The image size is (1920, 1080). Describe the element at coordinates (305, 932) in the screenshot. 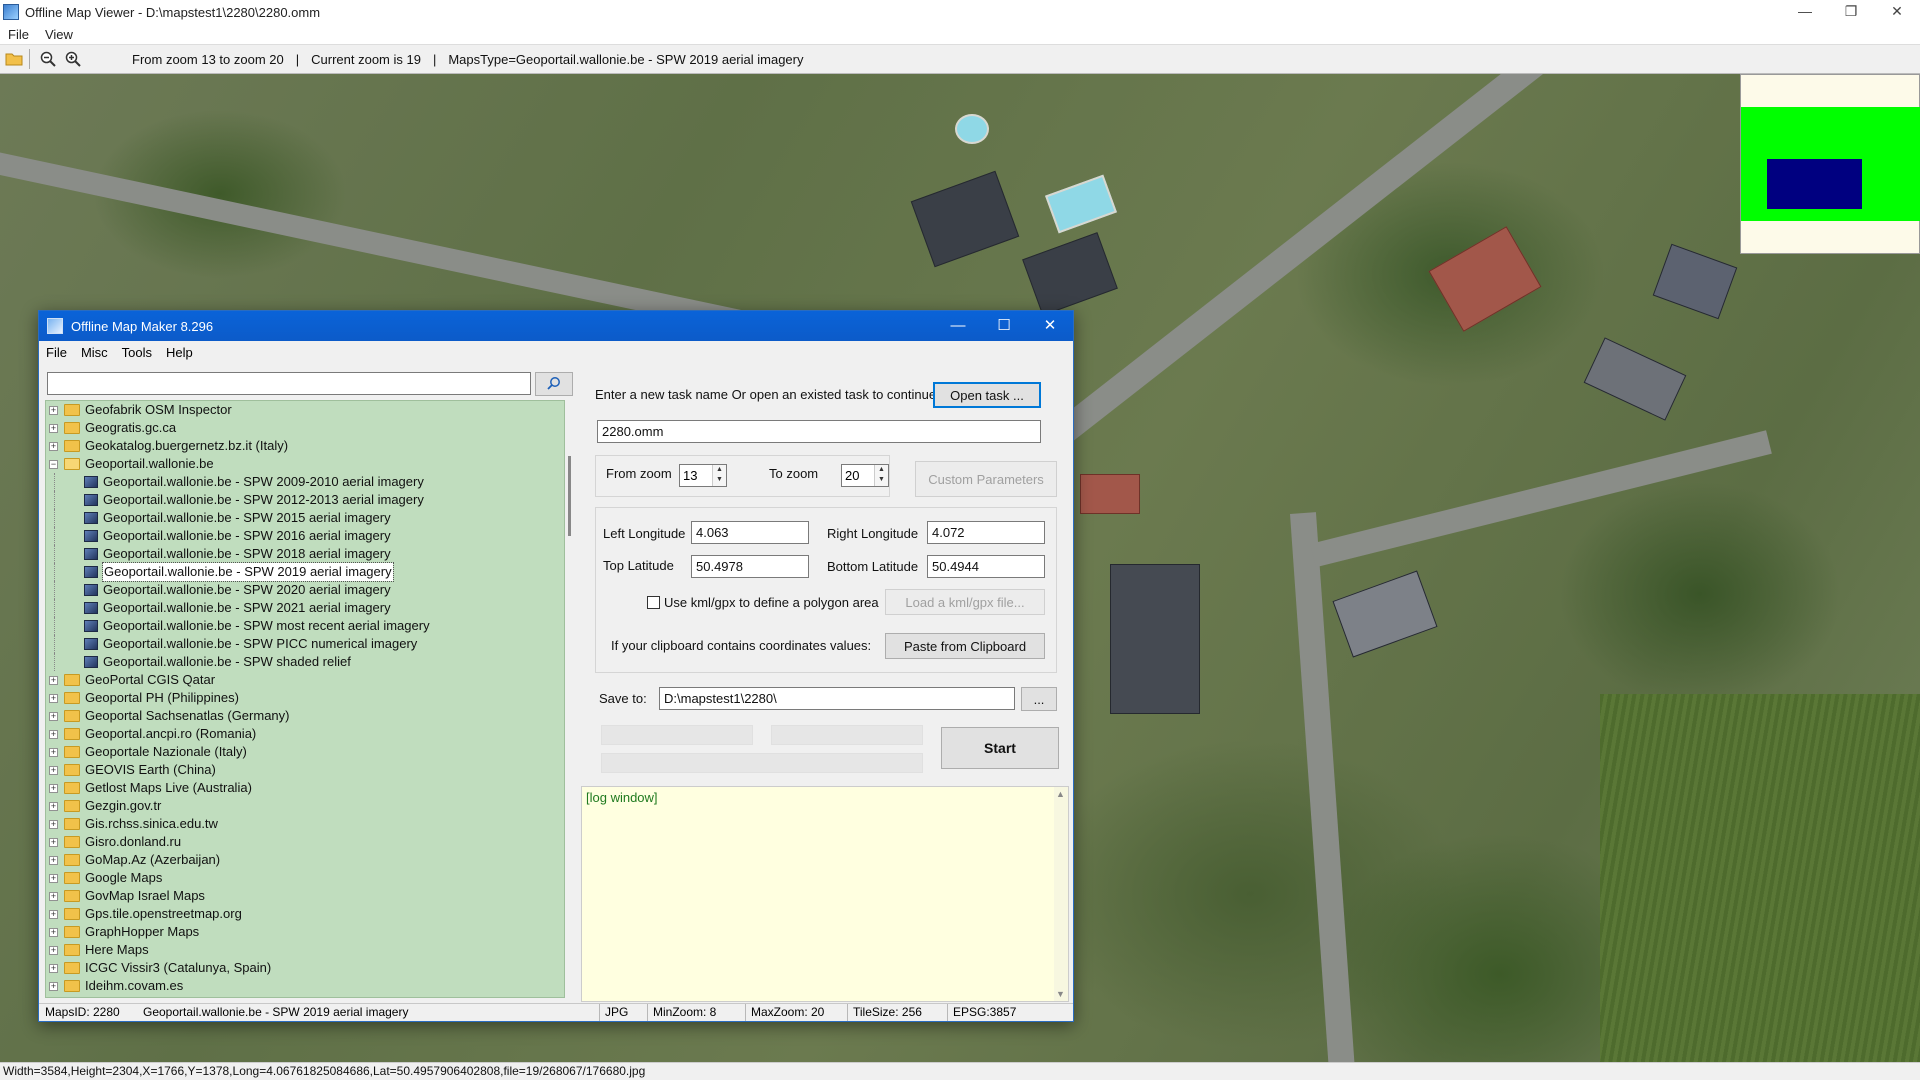

I see `tree-folder-item: + GraphHopper Maps` at that location.